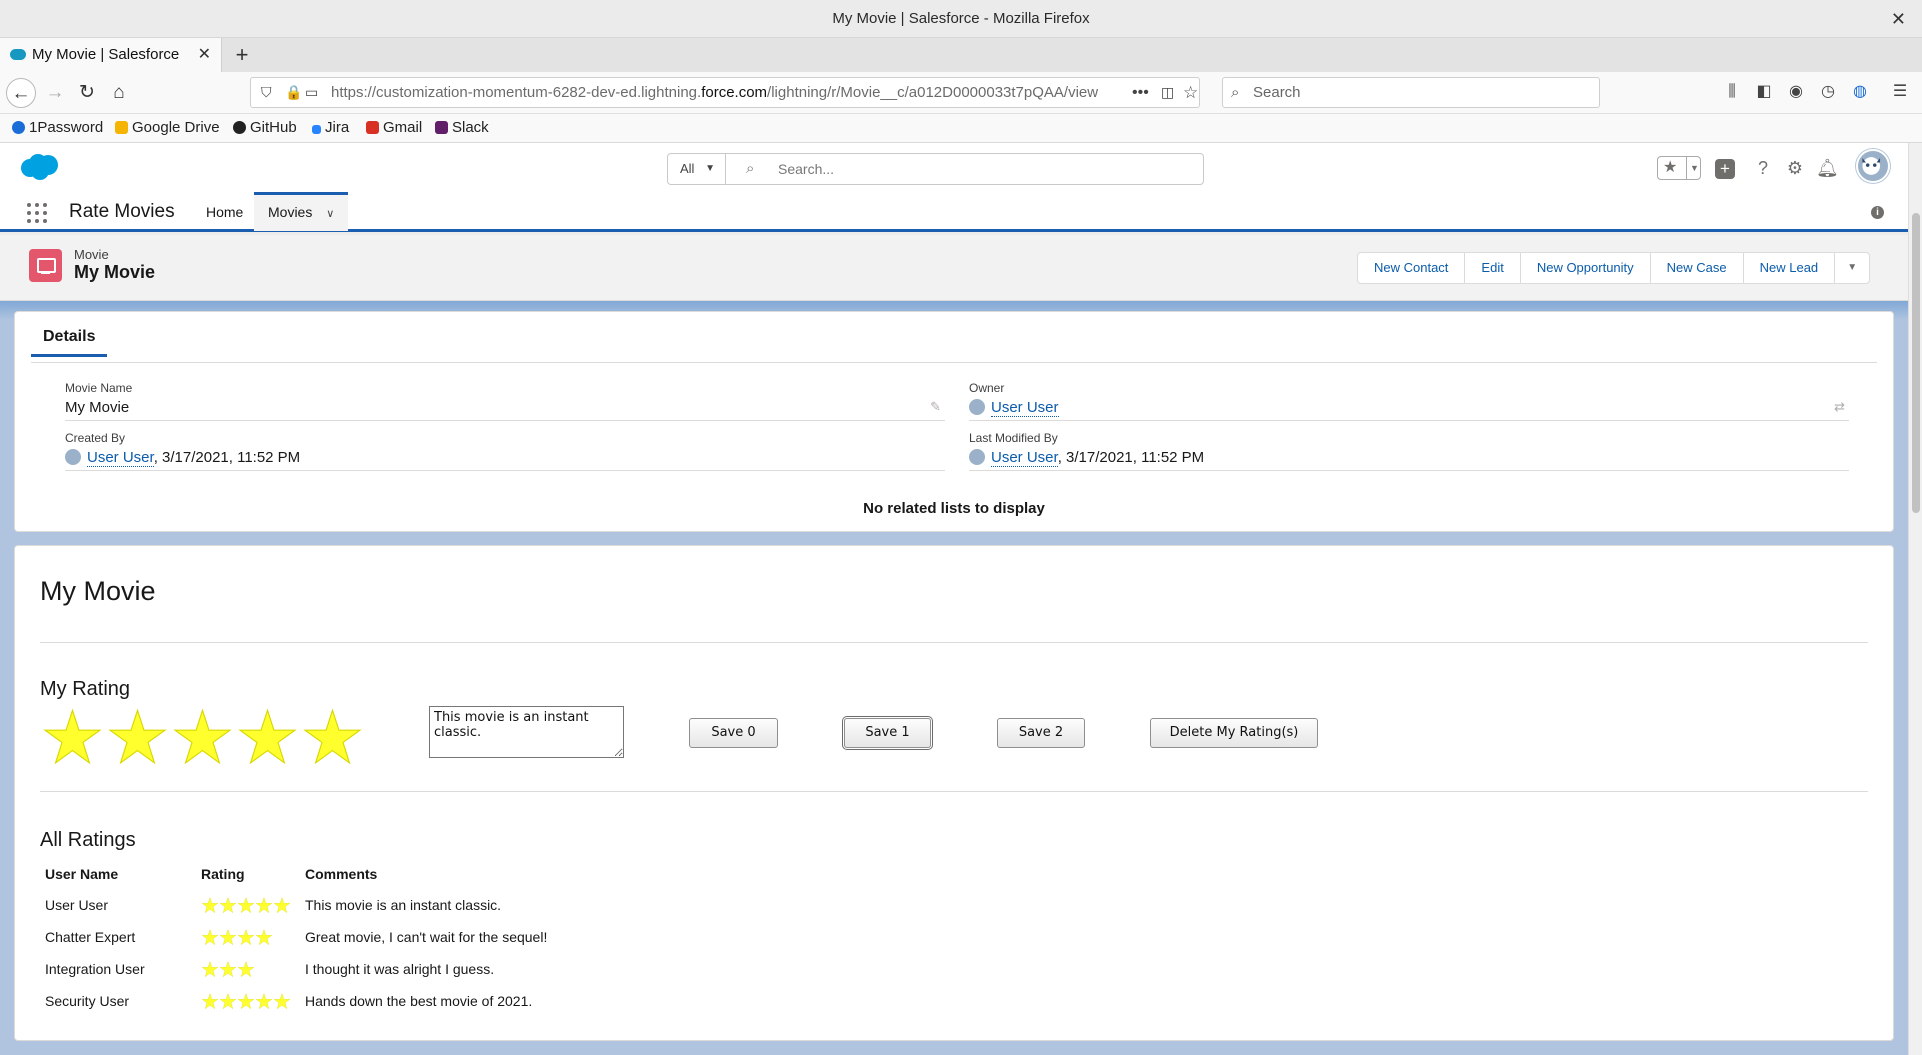 The width and height of the screenshot is (1922, 1055). Describe the element at coordinates (273, 127) in the screenshot. I see `bookmark-label: GitHub` at that location.